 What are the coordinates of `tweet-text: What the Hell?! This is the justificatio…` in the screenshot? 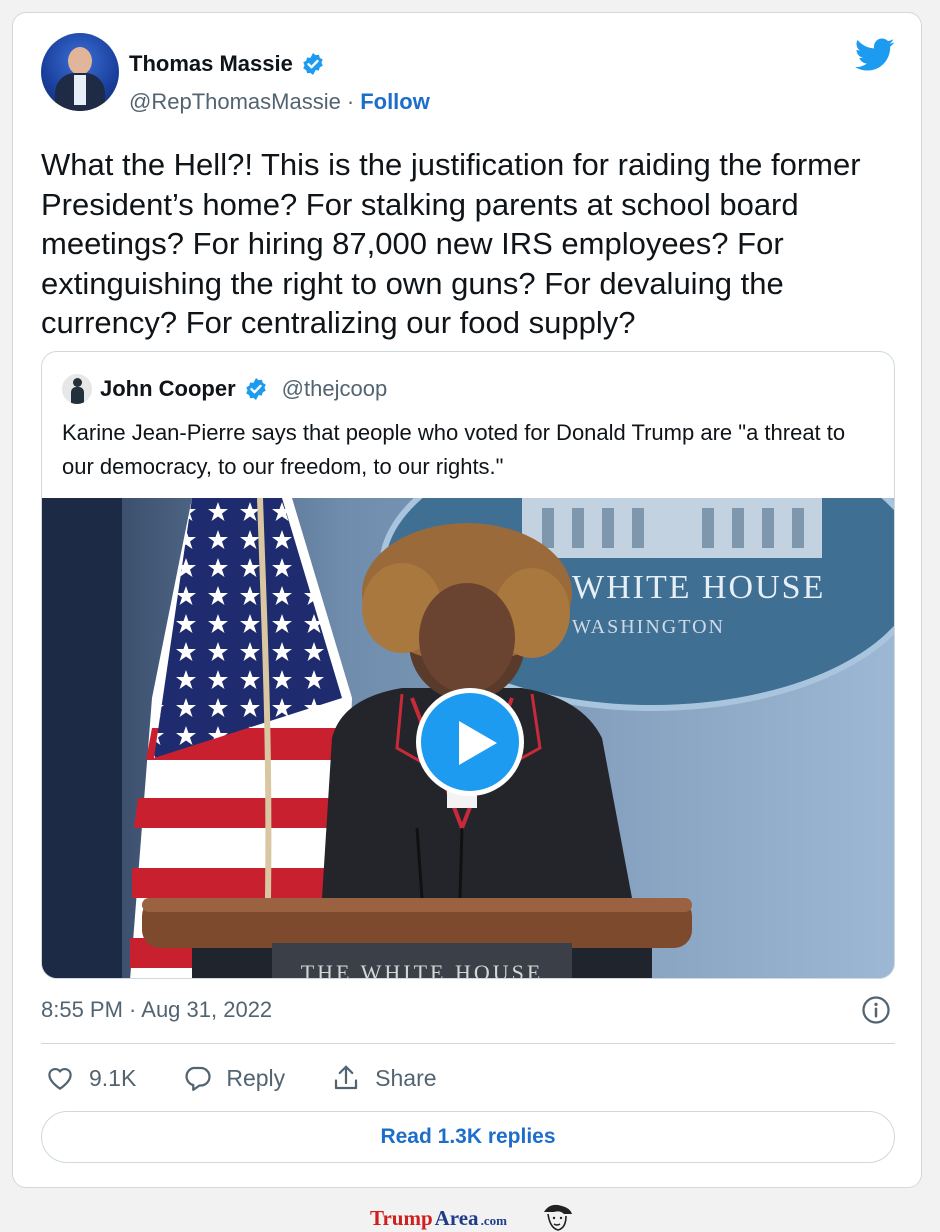 It's located at (451, 243).